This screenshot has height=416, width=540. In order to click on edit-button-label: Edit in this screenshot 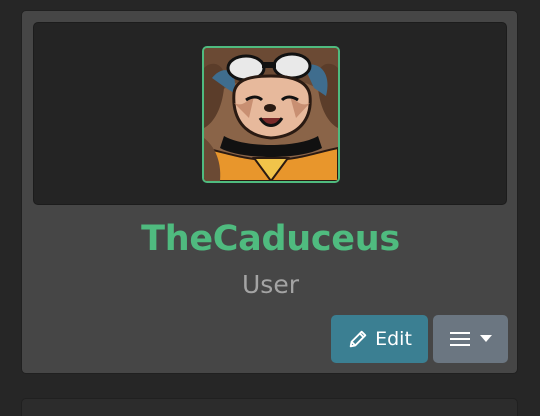, I will do `click(393, 339)`.